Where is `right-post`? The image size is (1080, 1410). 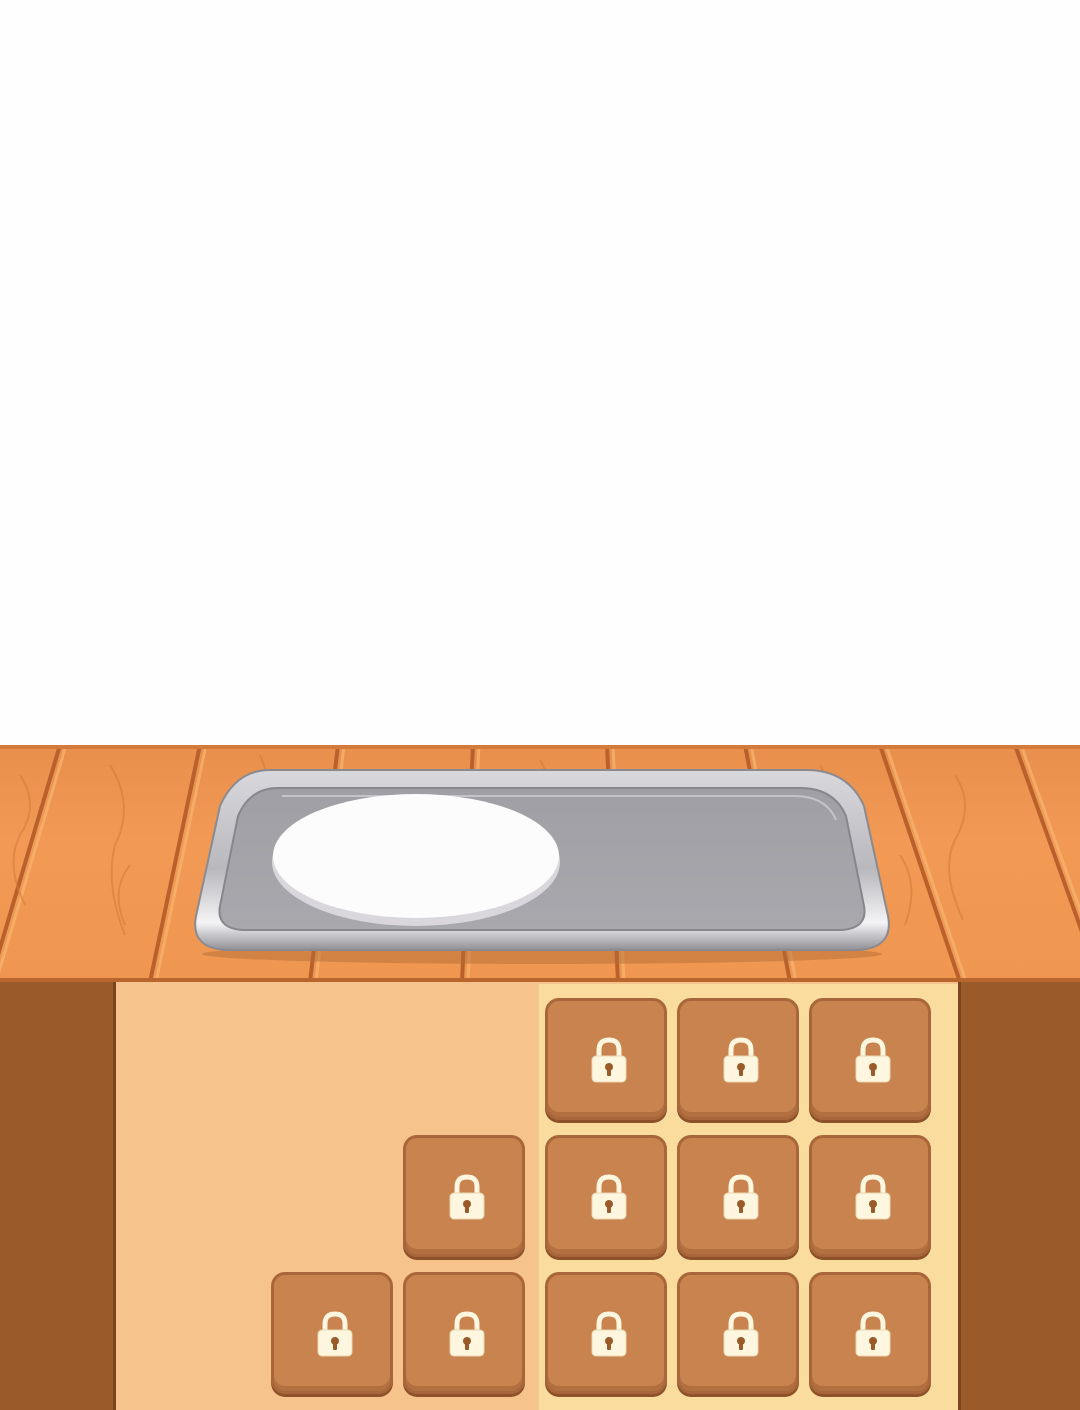
right-post is located at coordinates (1019, 1196).